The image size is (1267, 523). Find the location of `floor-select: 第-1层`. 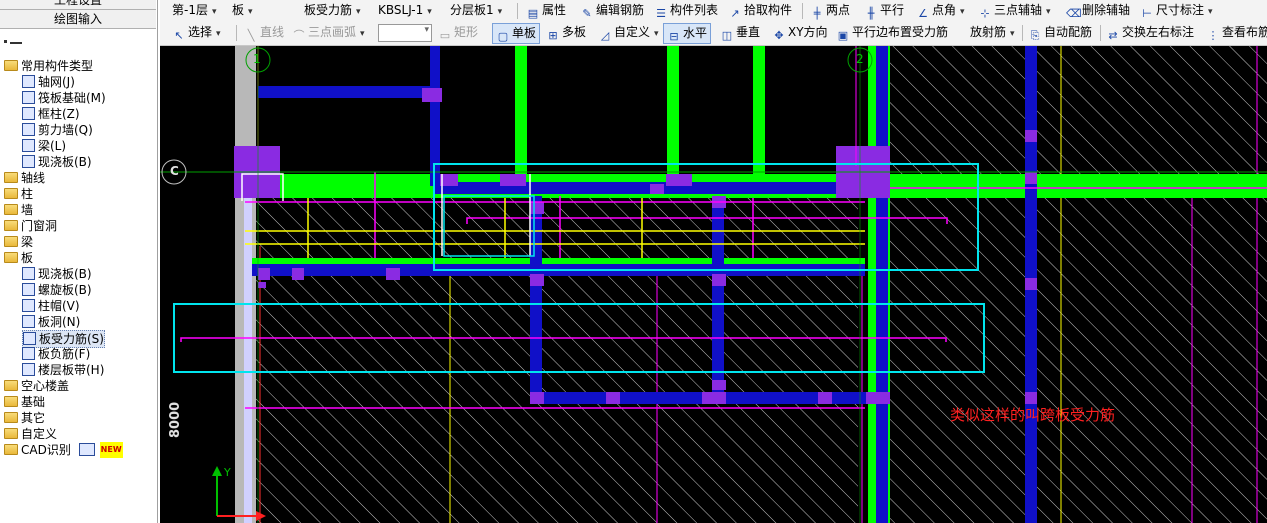

floor-select: 第-1层 is located at coordinates (194, 10).